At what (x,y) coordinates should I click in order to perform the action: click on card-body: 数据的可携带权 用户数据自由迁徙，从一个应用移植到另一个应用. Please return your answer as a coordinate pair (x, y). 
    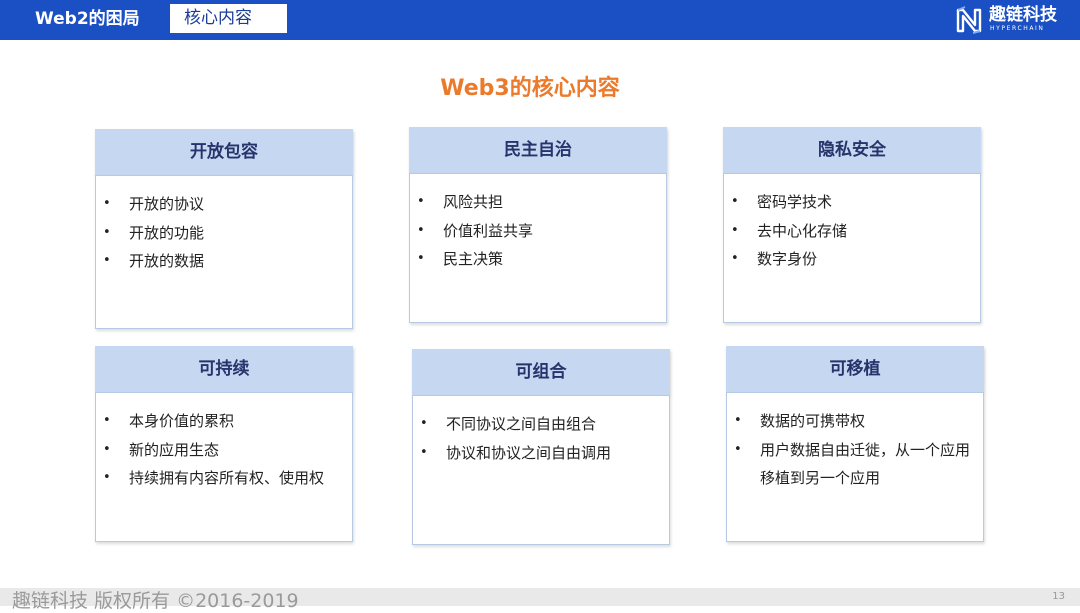
    Looking at the image, I should click on (855, 467).